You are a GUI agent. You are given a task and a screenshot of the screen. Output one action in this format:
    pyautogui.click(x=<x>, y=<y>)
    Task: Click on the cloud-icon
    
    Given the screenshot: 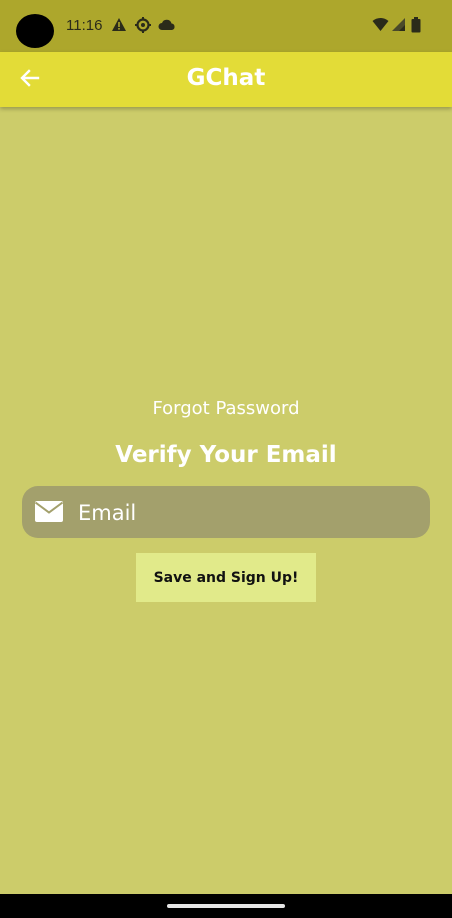 What is the action you would take?
    pyautogui.click(x=167, y=26)
    